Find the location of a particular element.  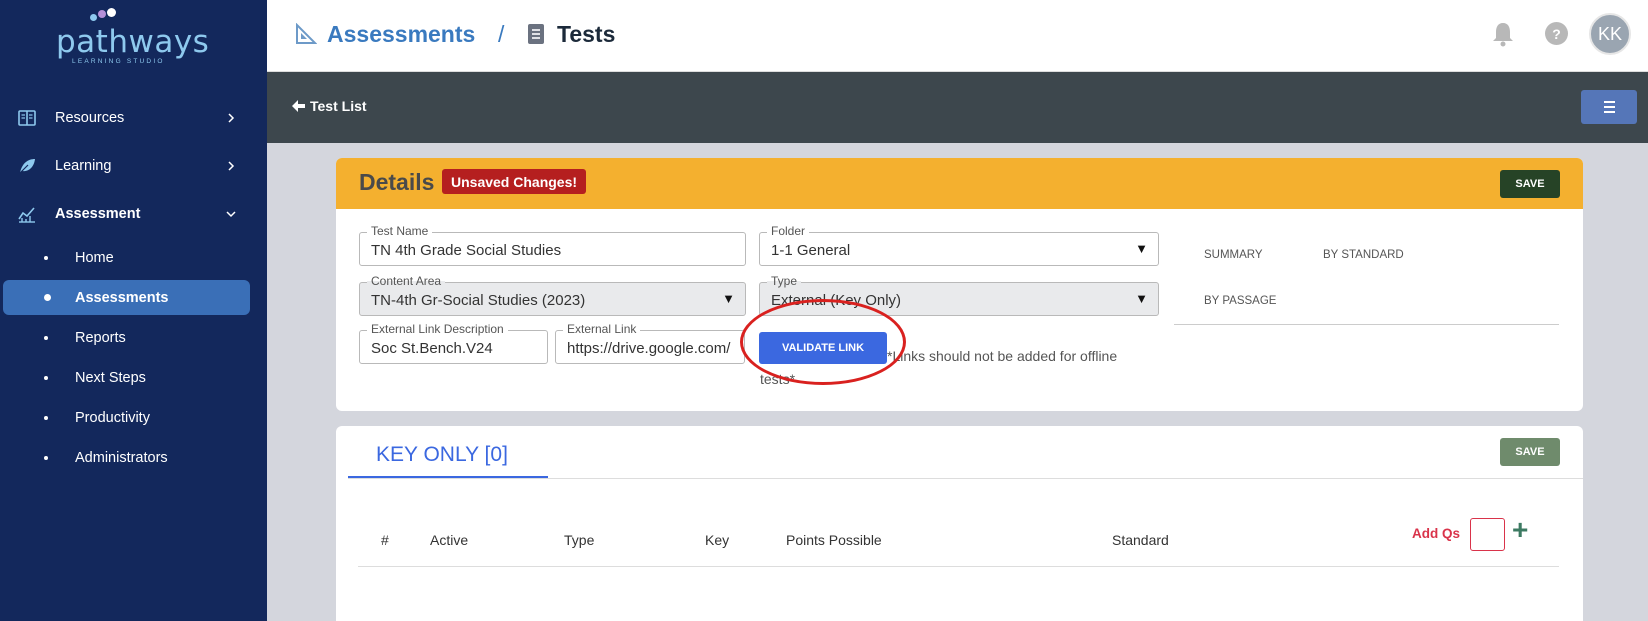

chevron-down-icon is located at coordinates (231, 214).